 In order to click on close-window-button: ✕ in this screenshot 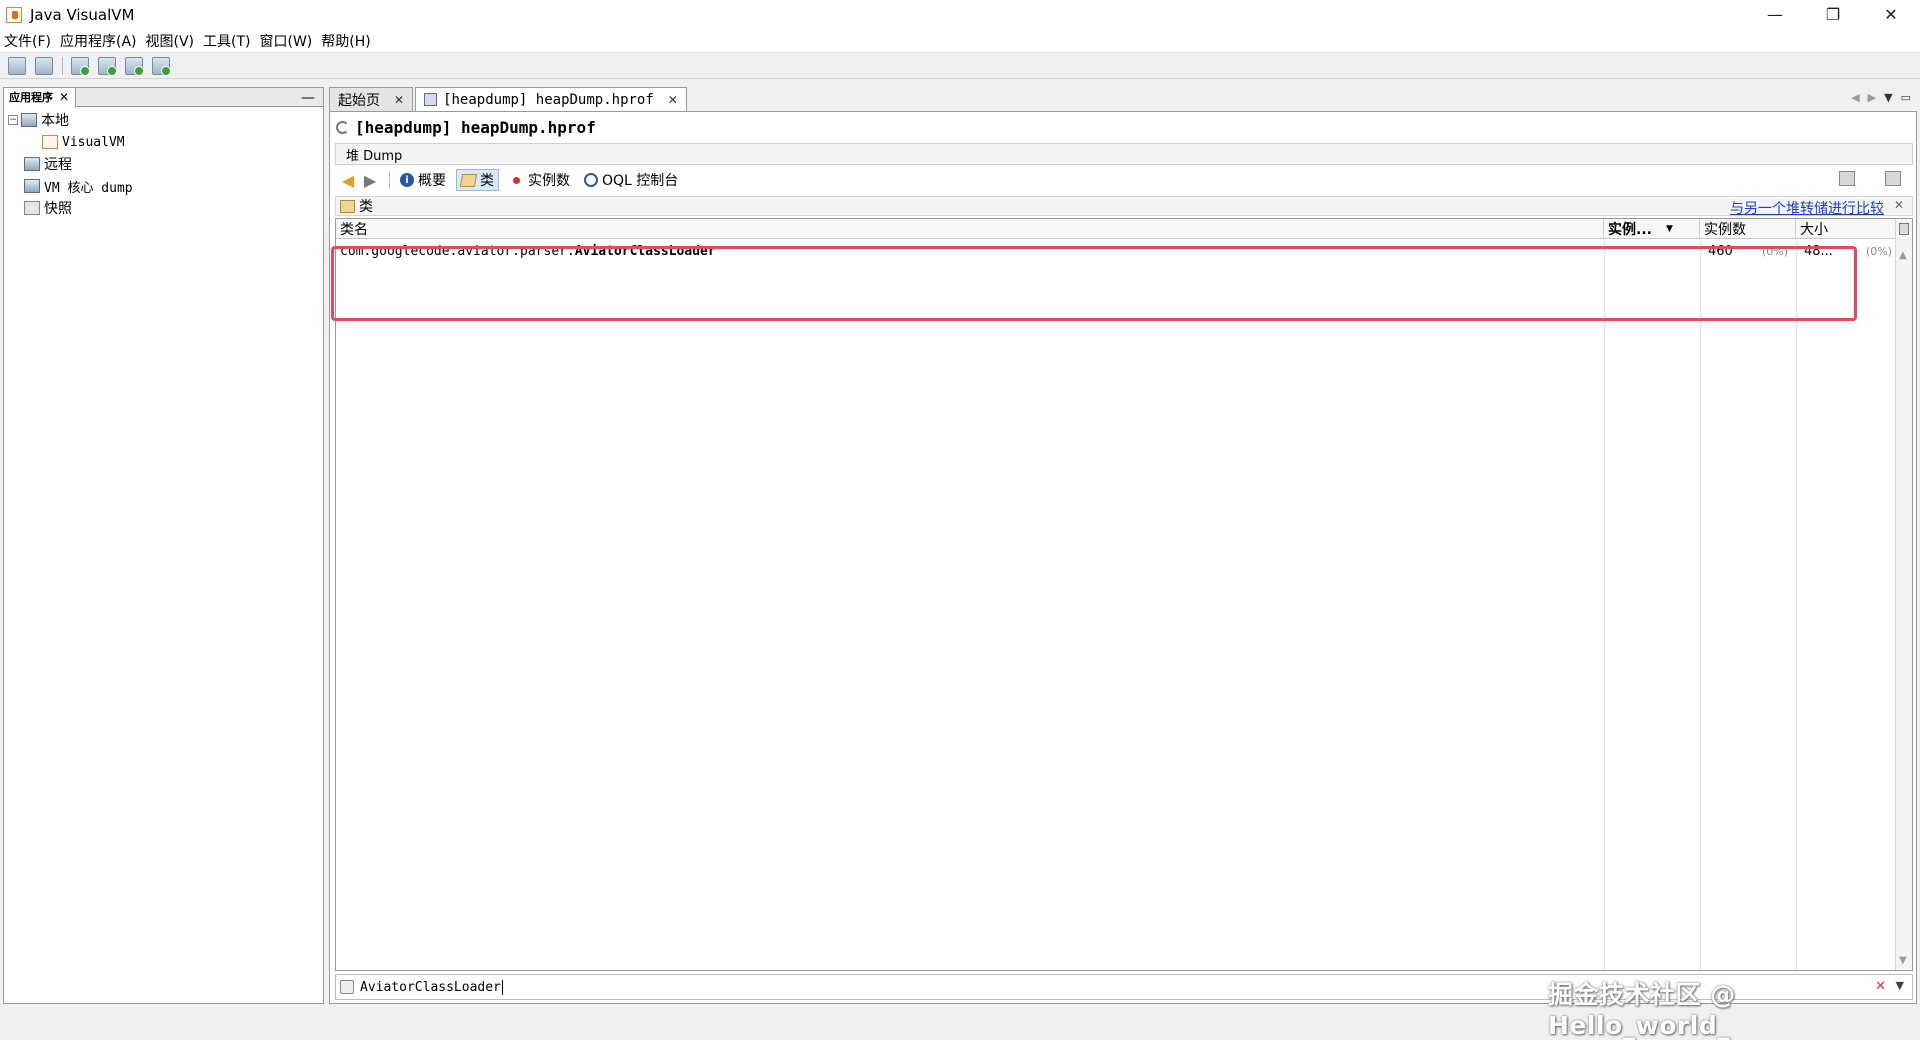, I will do `click(1891, 14)`.